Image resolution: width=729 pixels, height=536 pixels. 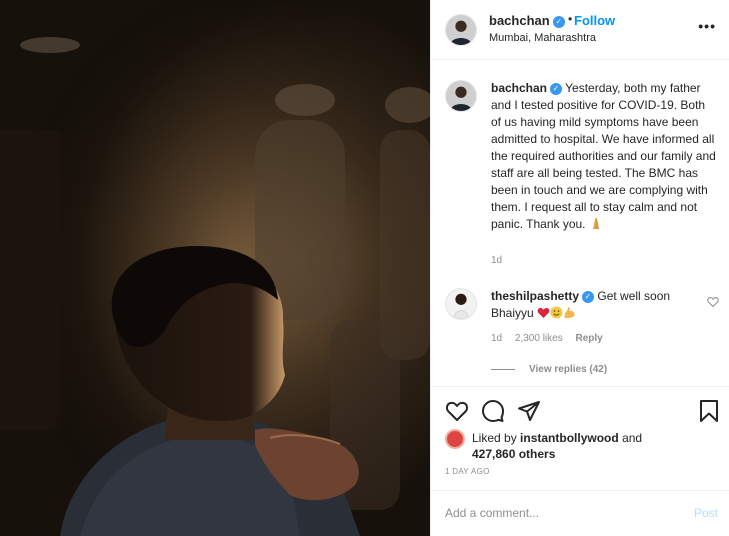 I want to click on view-replies-button: View replies (42), so click(x=549, y=369).